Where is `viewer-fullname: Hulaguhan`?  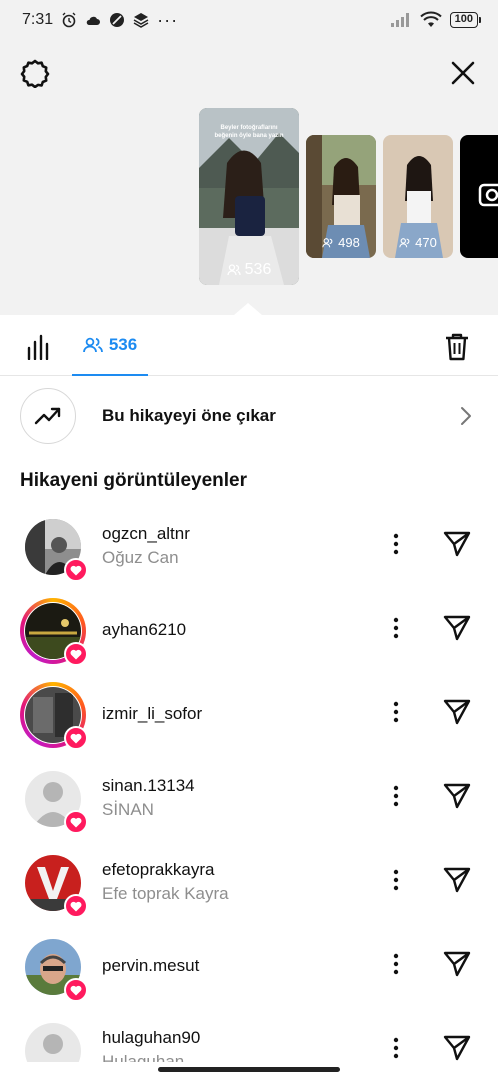 viewer-fullname: Hulaguhan is located at coordinates (143, 1057).